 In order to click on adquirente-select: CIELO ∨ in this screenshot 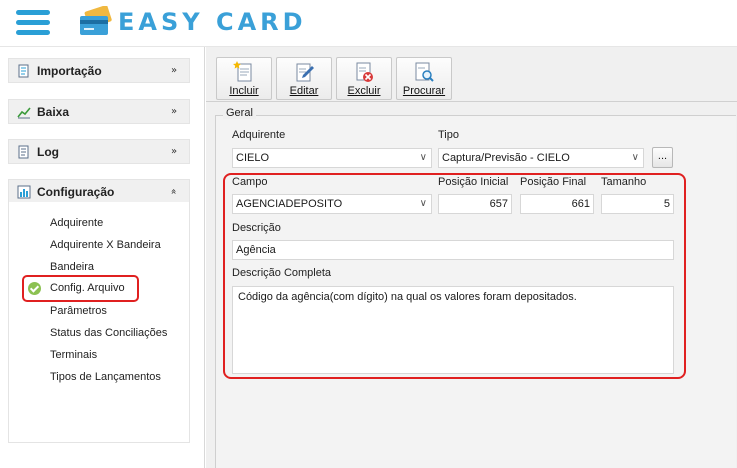, I will do `click(332, 158)`.